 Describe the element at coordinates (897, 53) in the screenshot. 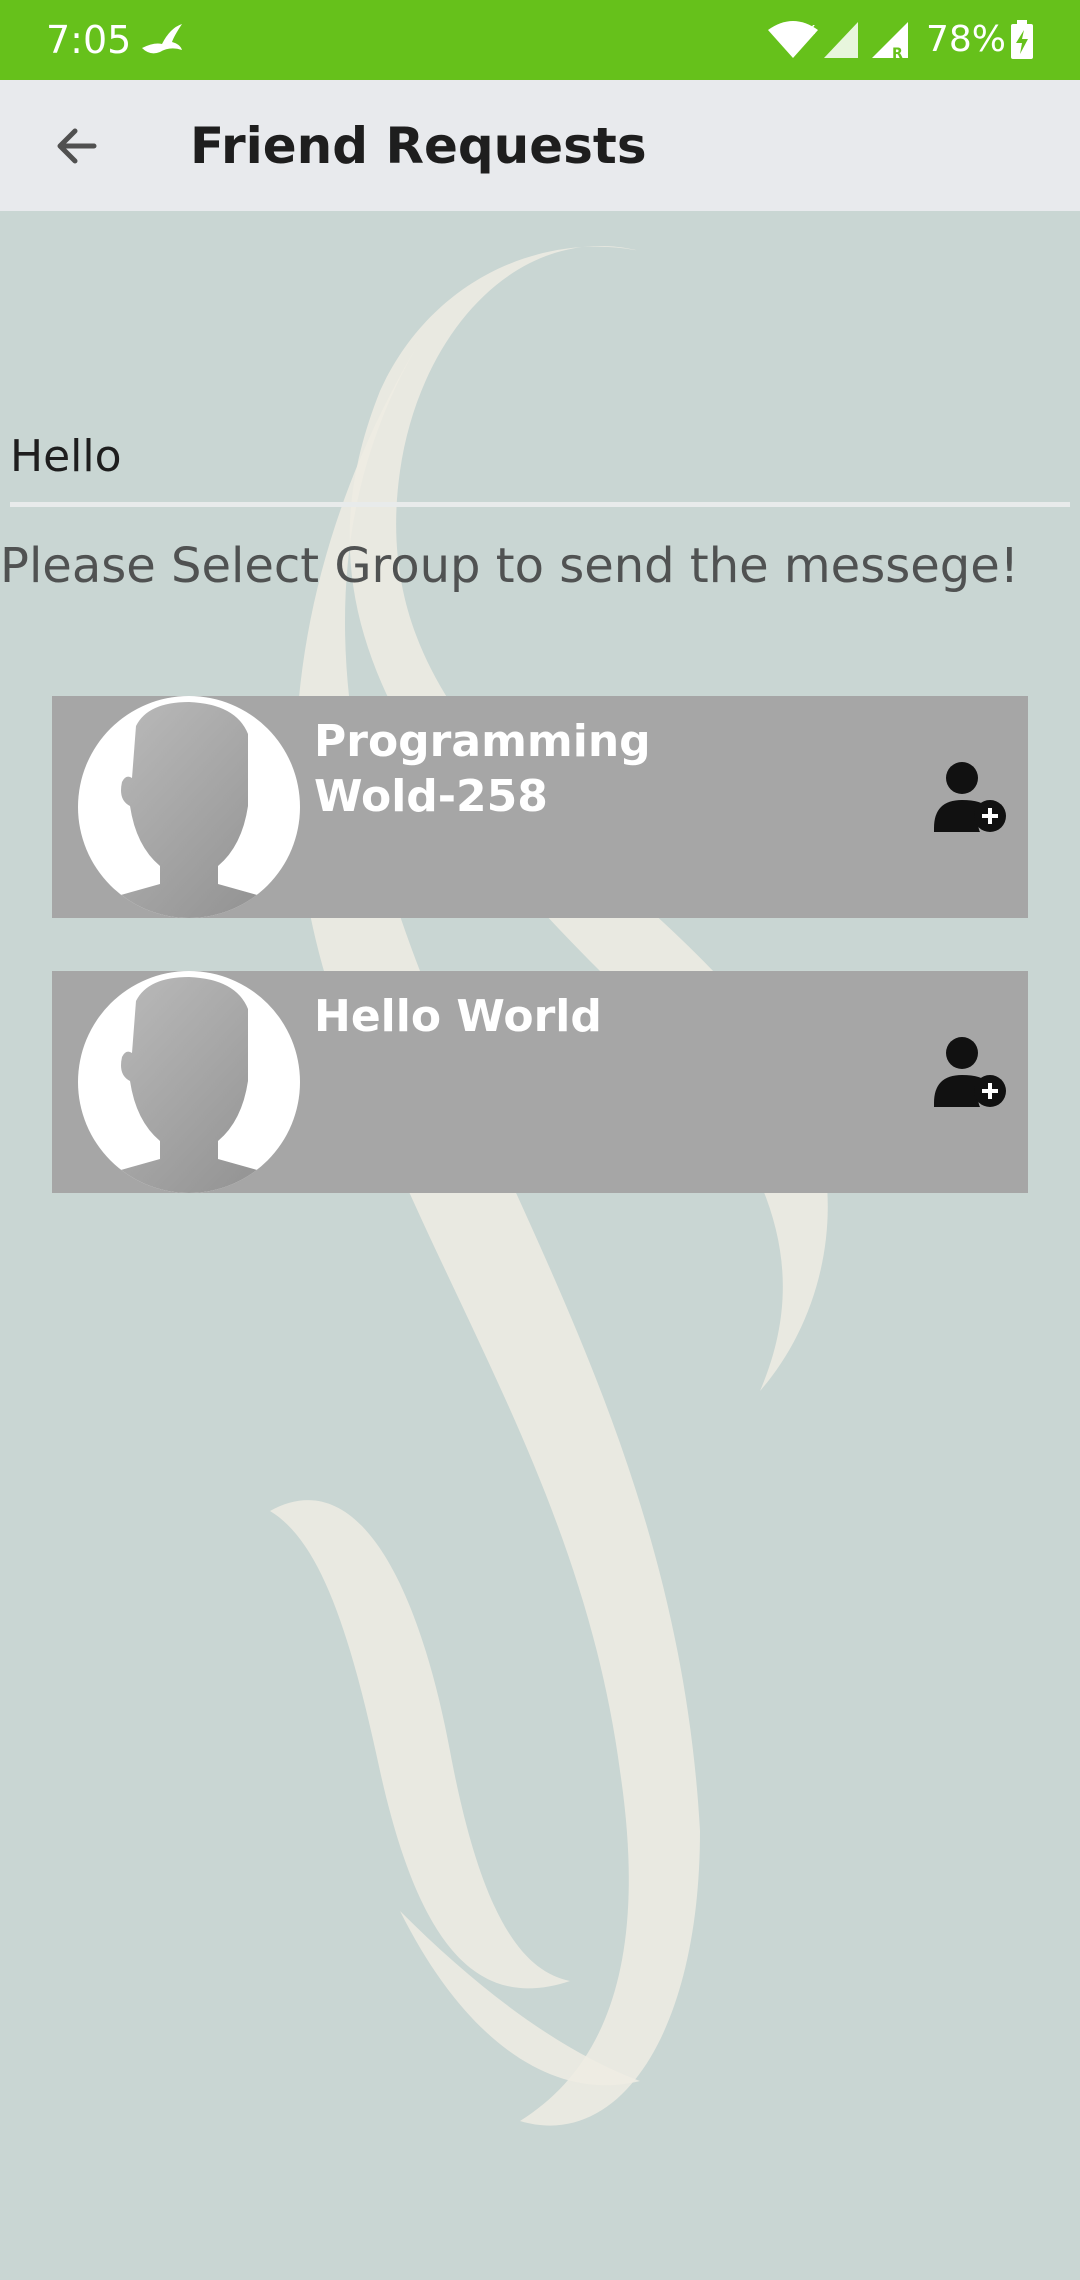

I see `svg-text: R` at that location.